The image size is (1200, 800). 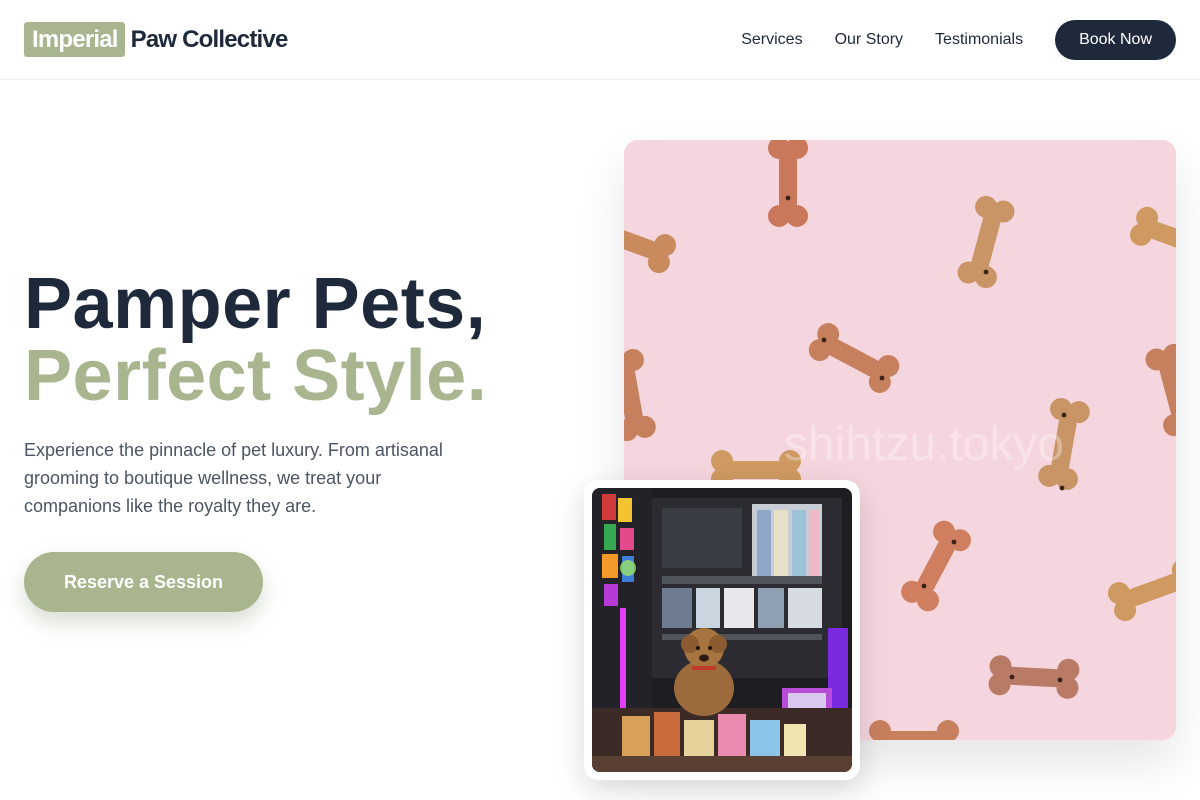 I want to click on nav-link-testimonials: Testimonials, so click(x=979, y=40).